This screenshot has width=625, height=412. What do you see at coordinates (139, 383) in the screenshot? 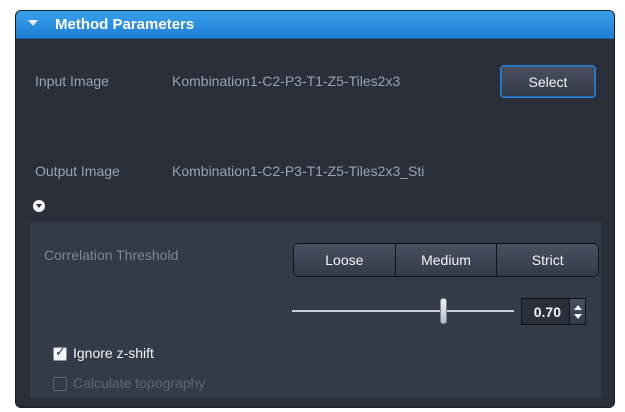
I see `calculate-topography-label: Calculate topography` at bounding box center [139, 383].